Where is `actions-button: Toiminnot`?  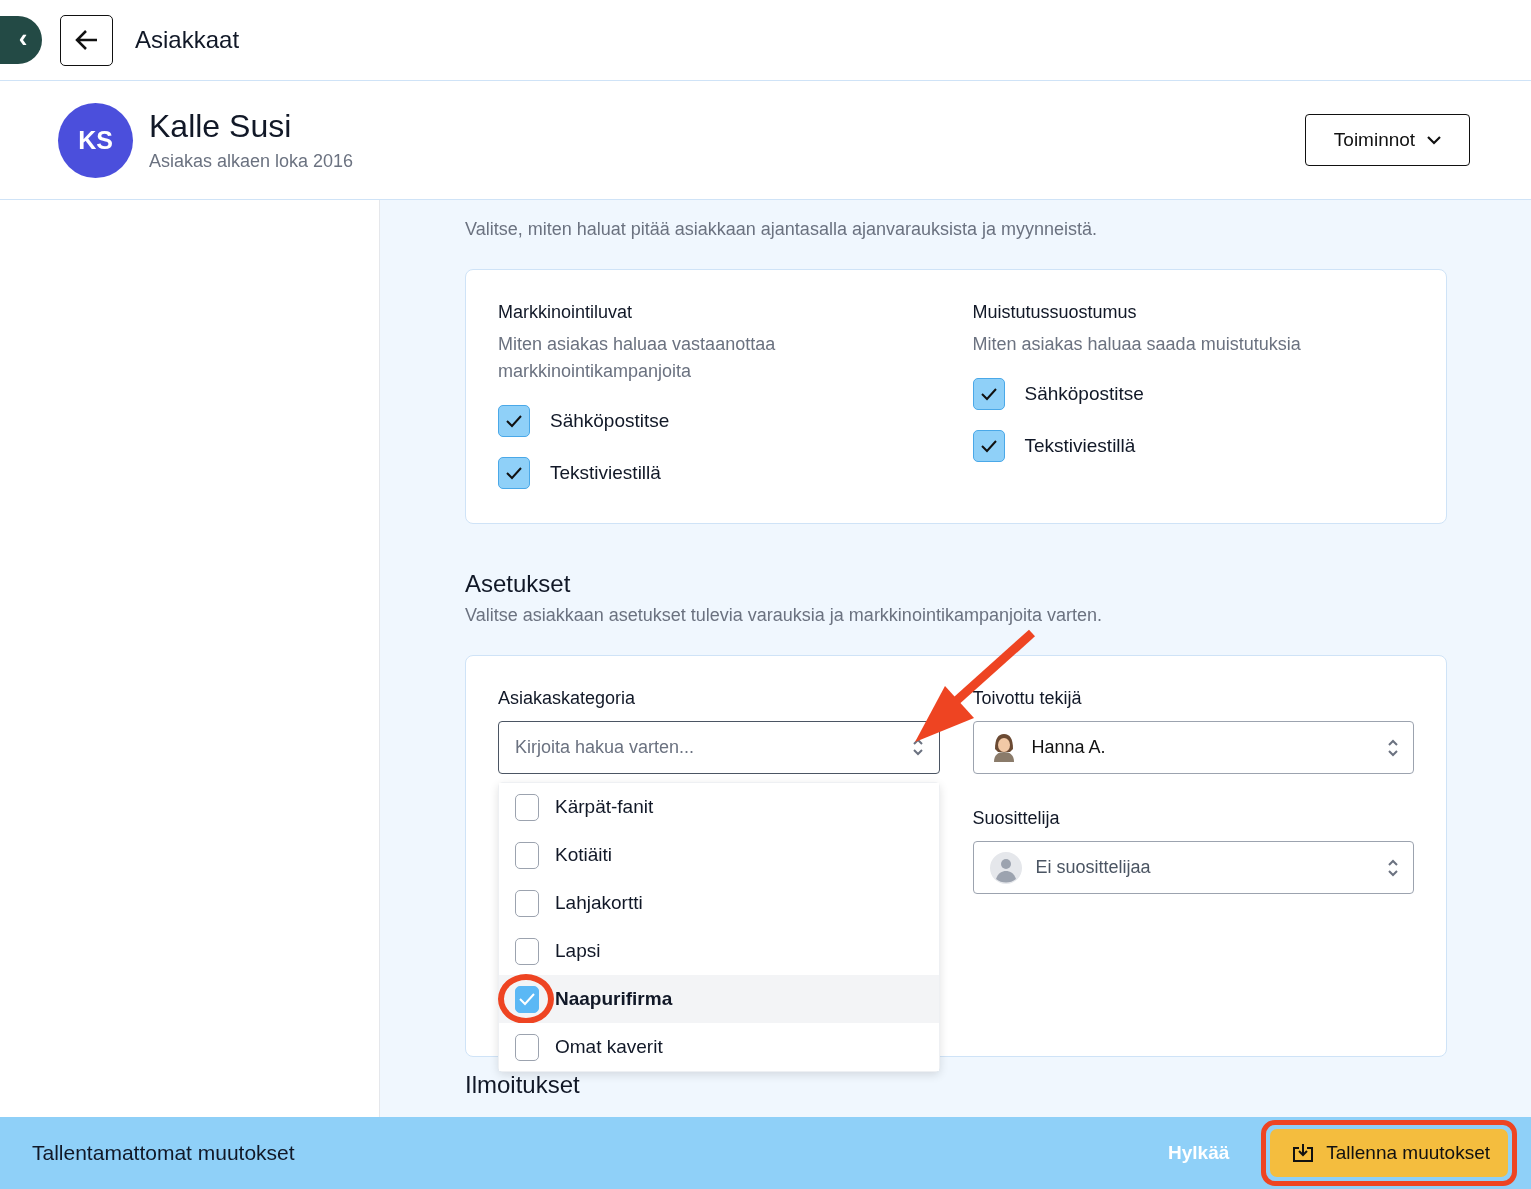 actions-button: Toiminnot is located at coordinates (1387, 140).